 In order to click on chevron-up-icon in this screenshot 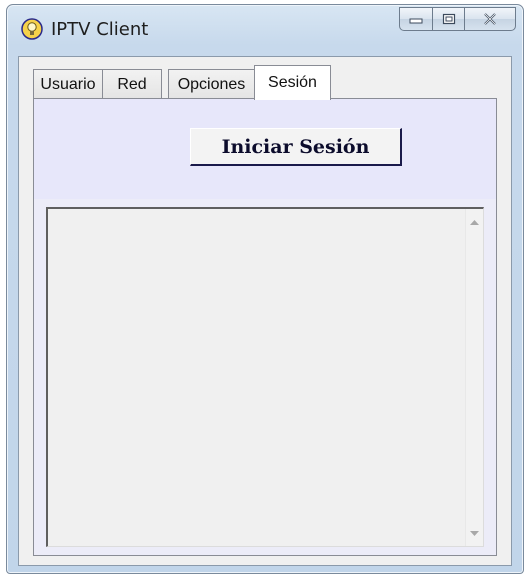, I will do `click(474, 222)`.